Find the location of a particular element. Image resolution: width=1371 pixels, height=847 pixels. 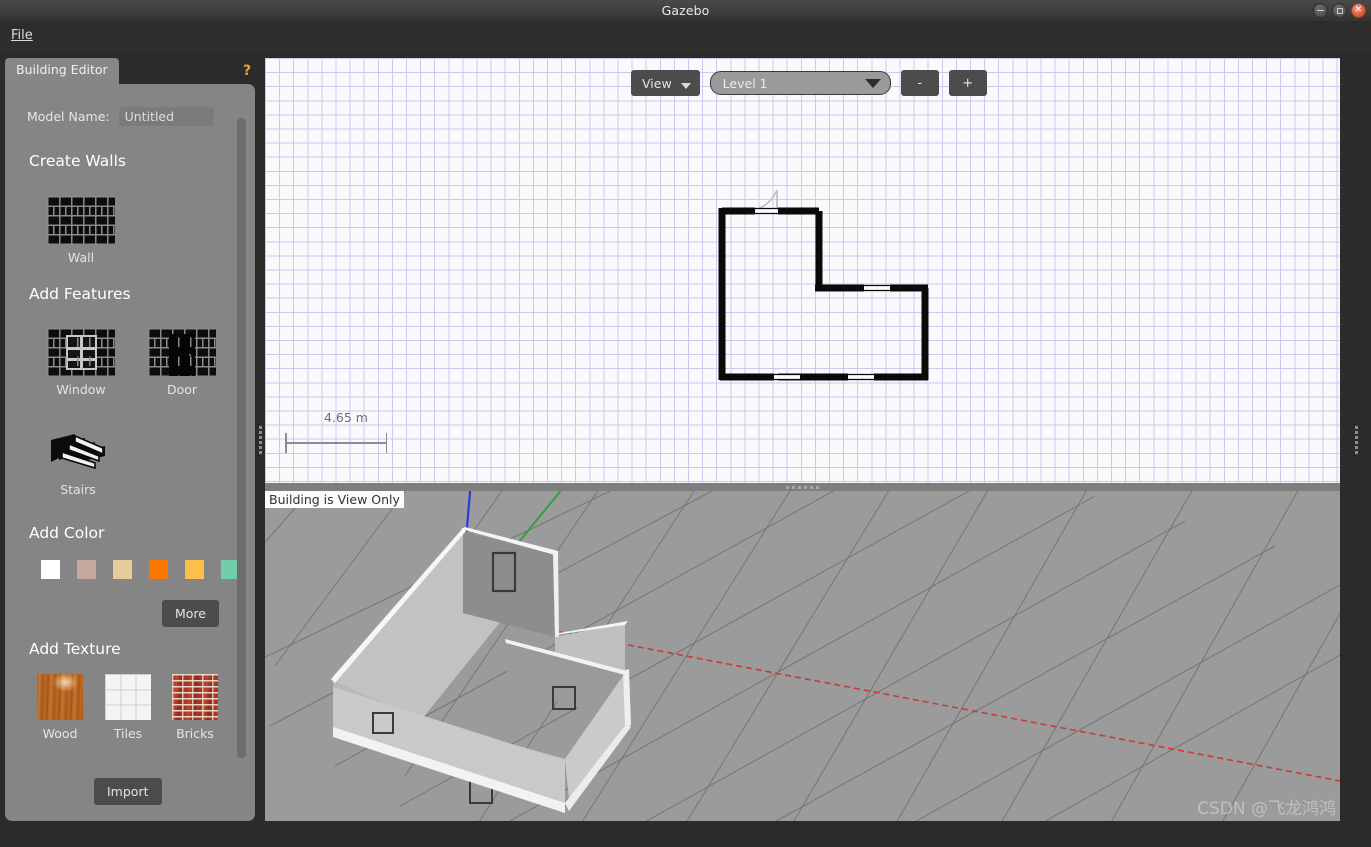

window-controls: ✕ is located at coordinates (1339, 10).